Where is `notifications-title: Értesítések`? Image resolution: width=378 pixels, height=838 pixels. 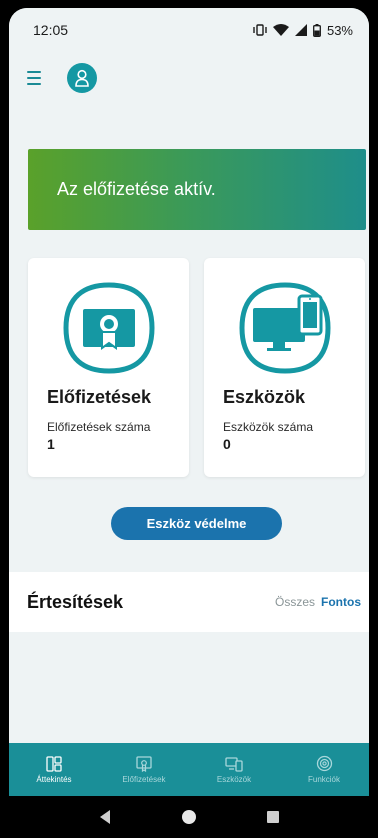 notifications-title: Értesítések is located at coordinates (75, 601).